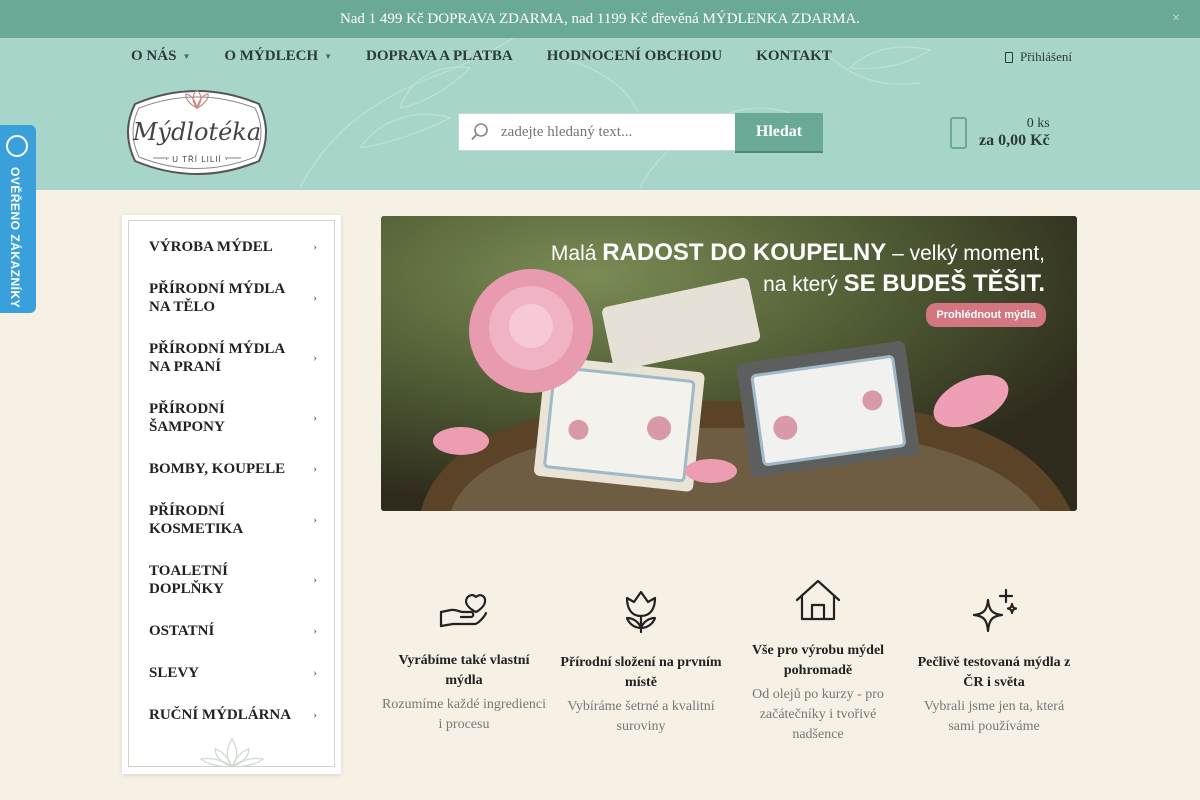 The image size is (1200, 800). What do you see at coordinates (779, 133) in the screenshot?
I see `search-button: Hledat` at bounding box center [779, 133].